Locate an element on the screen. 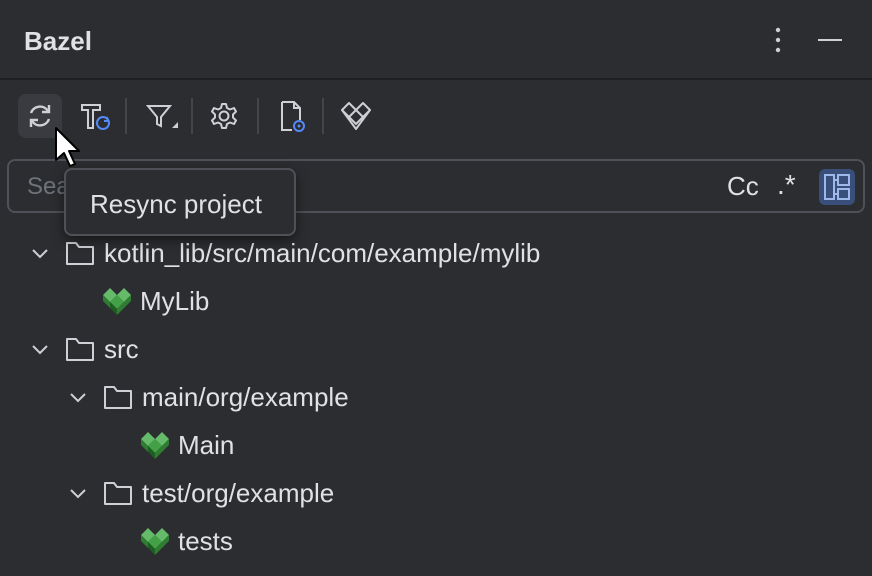  tree-item-label: test/org/example is located at coordinates (238, 492).